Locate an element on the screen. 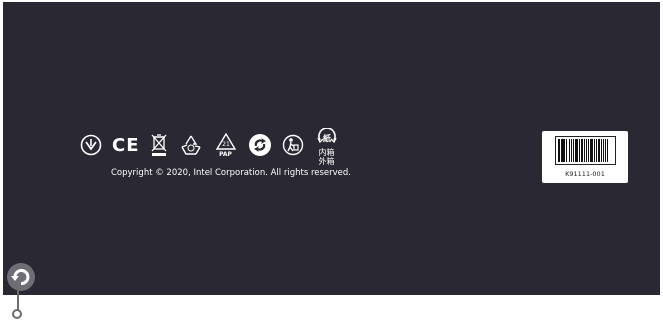 The image size is (663, 320). hotspot-anchor is located at coordinates (17, 314).